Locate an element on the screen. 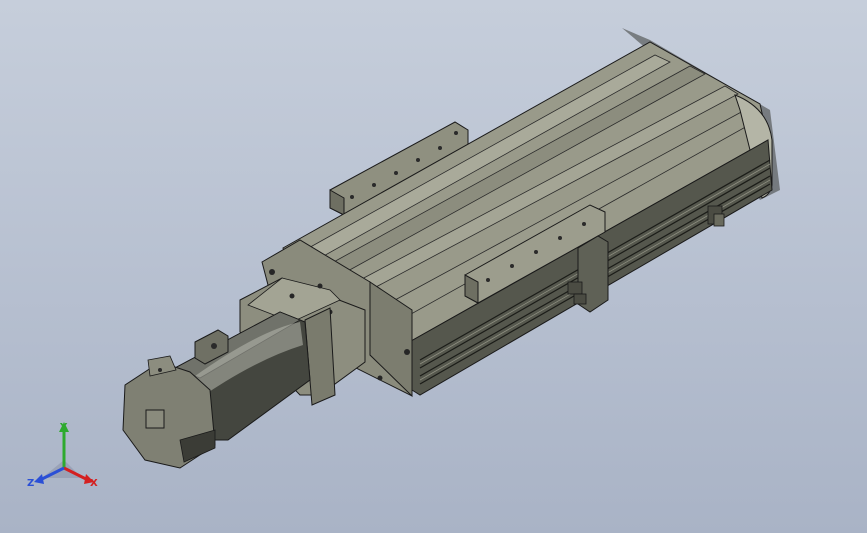  motor-shaft-square is located at coordinates (155, 419).